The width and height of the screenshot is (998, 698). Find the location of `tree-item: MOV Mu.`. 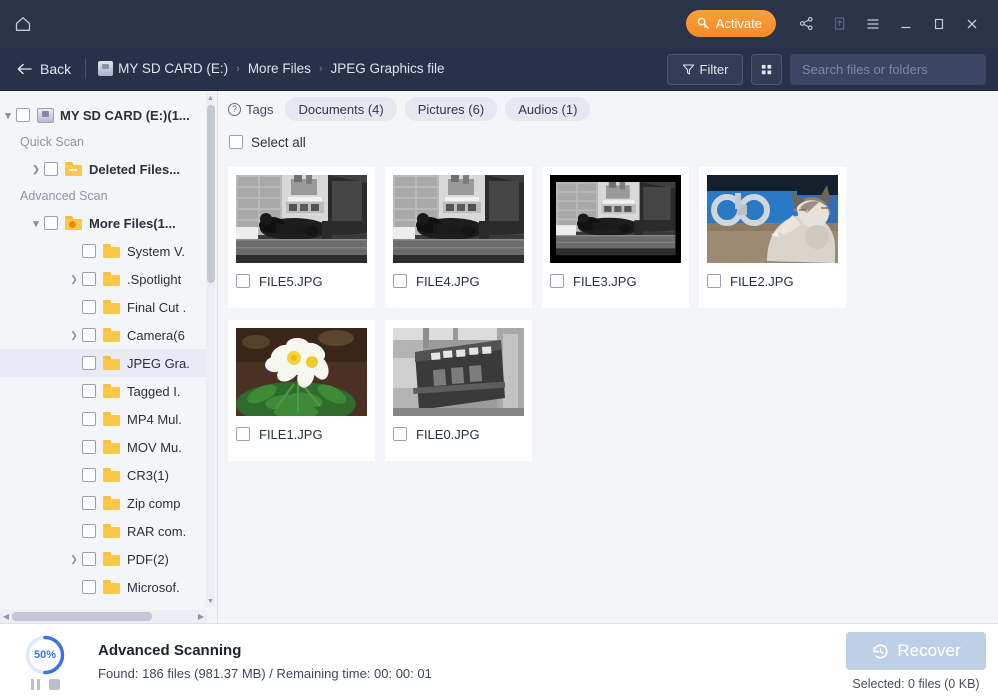

tree-item: MOV Mu. is located at coordinates (103, 447).